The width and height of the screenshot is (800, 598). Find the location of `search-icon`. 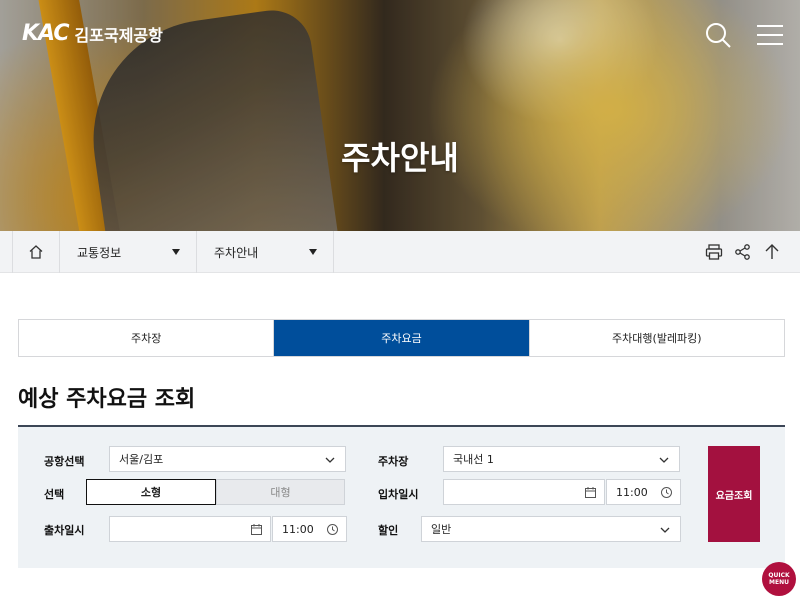

search-icon is located at coordinates (718, 35).